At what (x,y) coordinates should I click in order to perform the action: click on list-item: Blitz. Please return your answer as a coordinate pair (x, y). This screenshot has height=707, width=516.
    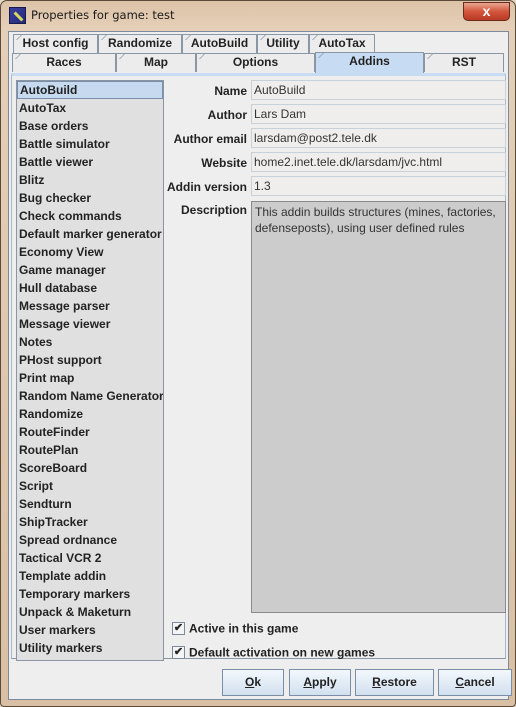
    Looking at the image, I should click on (90, 180).